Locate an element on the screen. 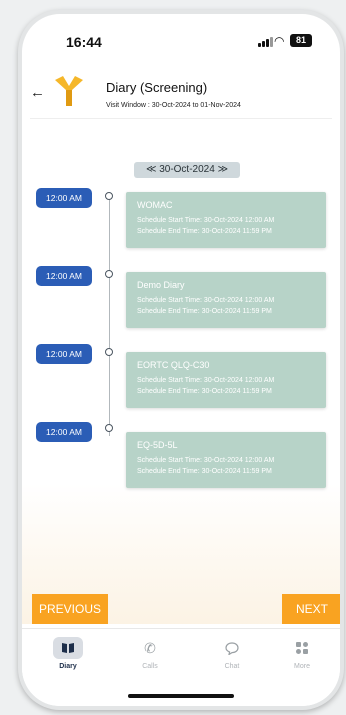 The height and width of the screenshot is (715, 346). tab-label: Diary is located at coordinates (68, 666).